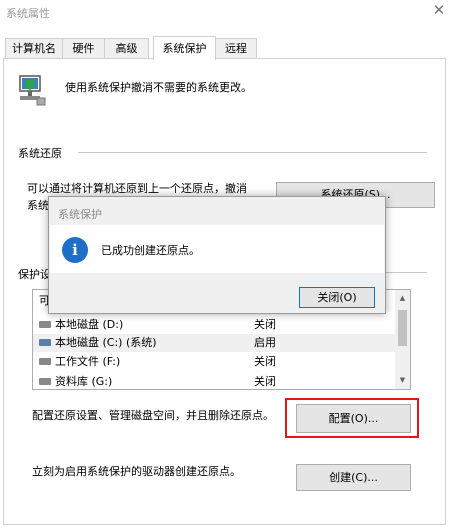  Describe the element at coordinates (214, 325) in the screenshot. I see `table-row: 本地磁盘 (D:) 关闭` at that location.